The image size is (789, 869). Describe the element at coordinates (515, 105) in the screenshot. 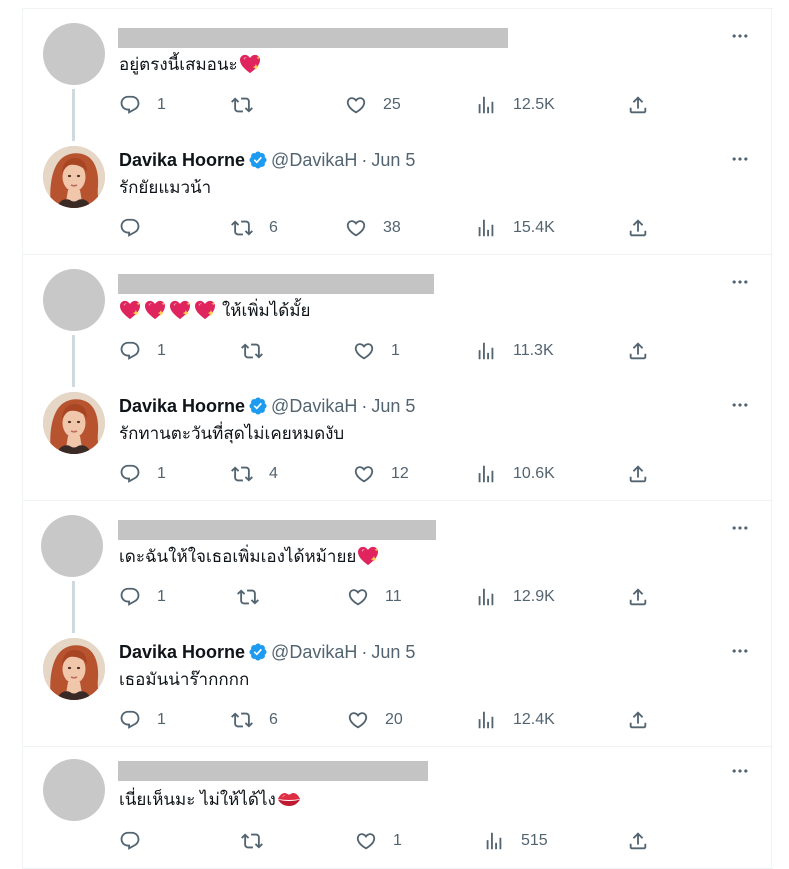

I see `views-button: 12.5K` at that location.